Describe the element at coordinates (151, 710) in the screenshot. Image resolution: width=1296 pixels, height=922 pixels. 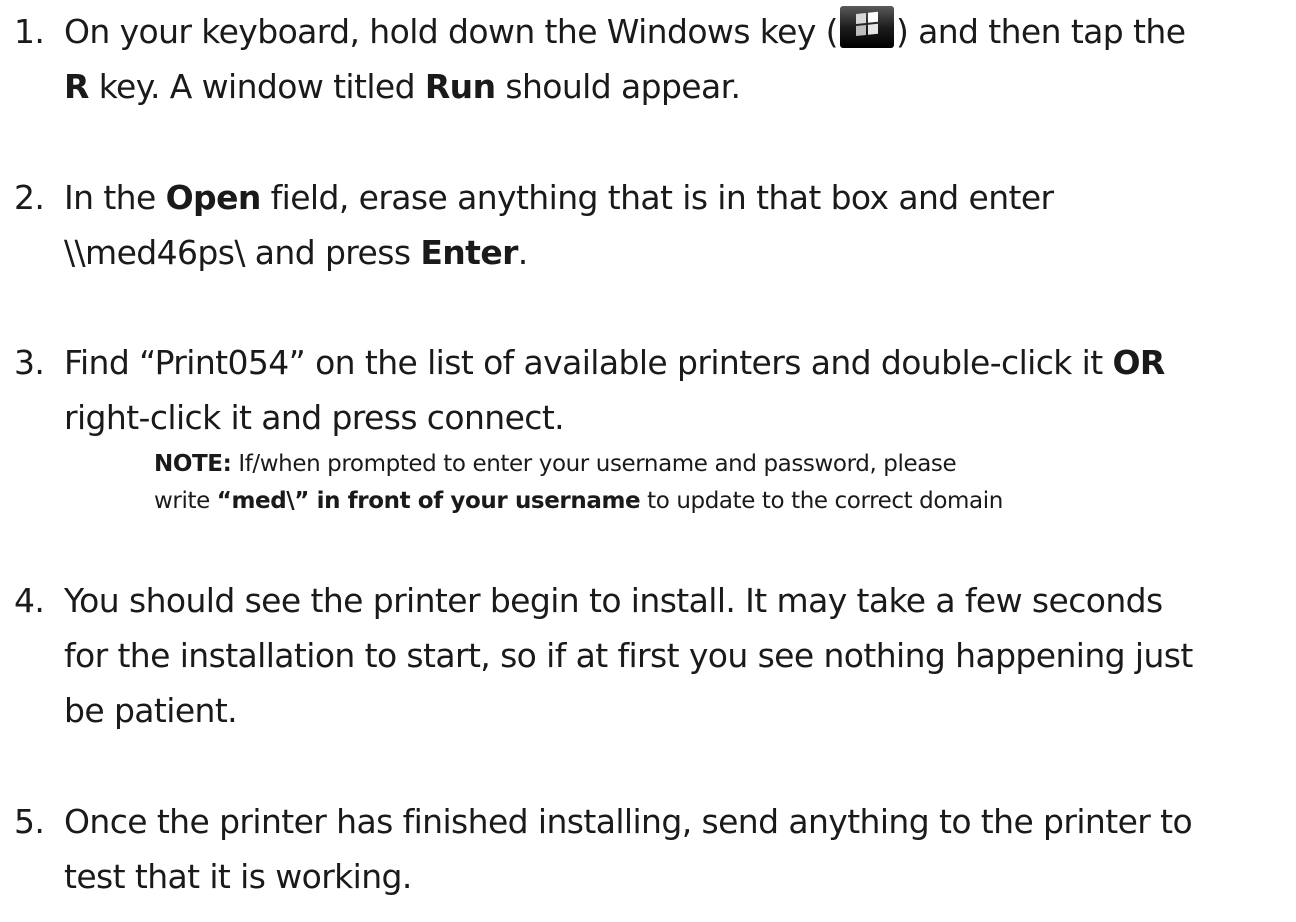
I see `step-4-line-3: be patient.` at that location.